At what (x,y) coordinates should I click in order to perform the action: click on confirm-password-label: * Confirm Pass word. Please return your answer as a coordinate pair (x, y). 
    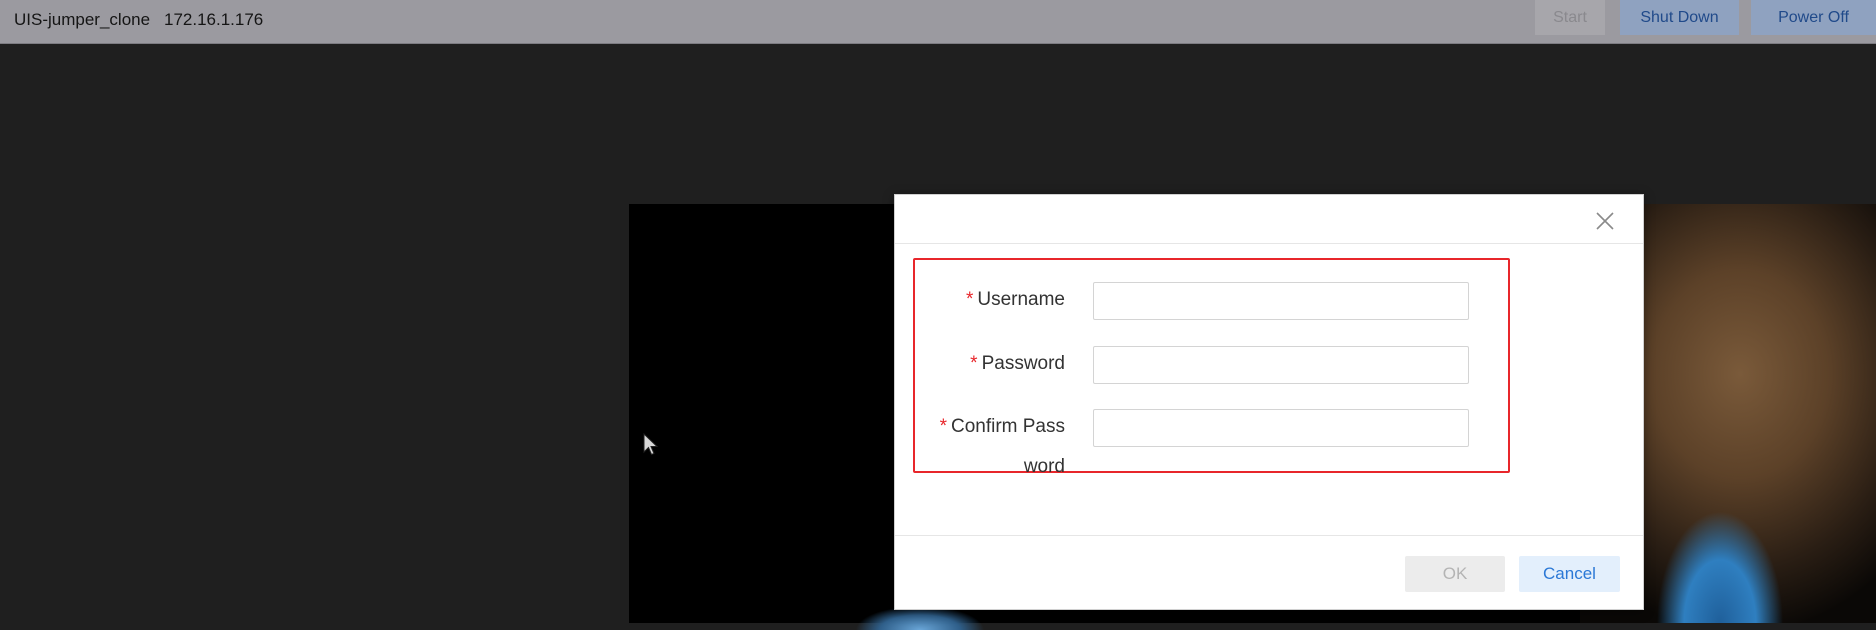
    Looking at the image, I should click on (1002, 446).